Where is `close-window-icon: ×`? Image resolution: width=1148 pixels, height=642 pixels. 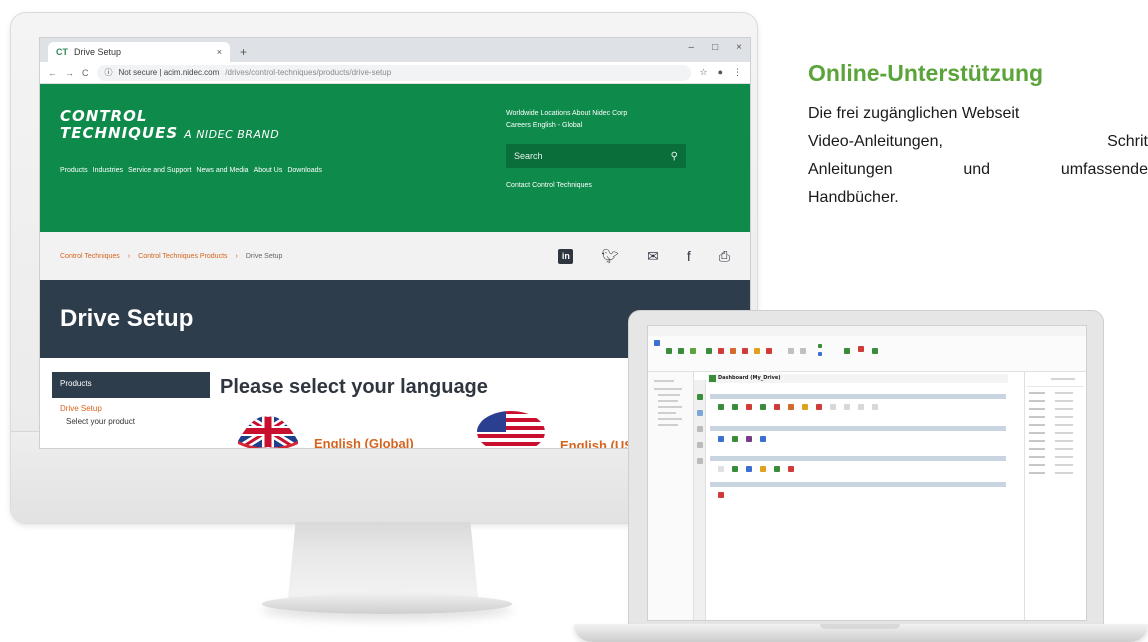 close-window-icon: × is located at coordinates (739, 47).